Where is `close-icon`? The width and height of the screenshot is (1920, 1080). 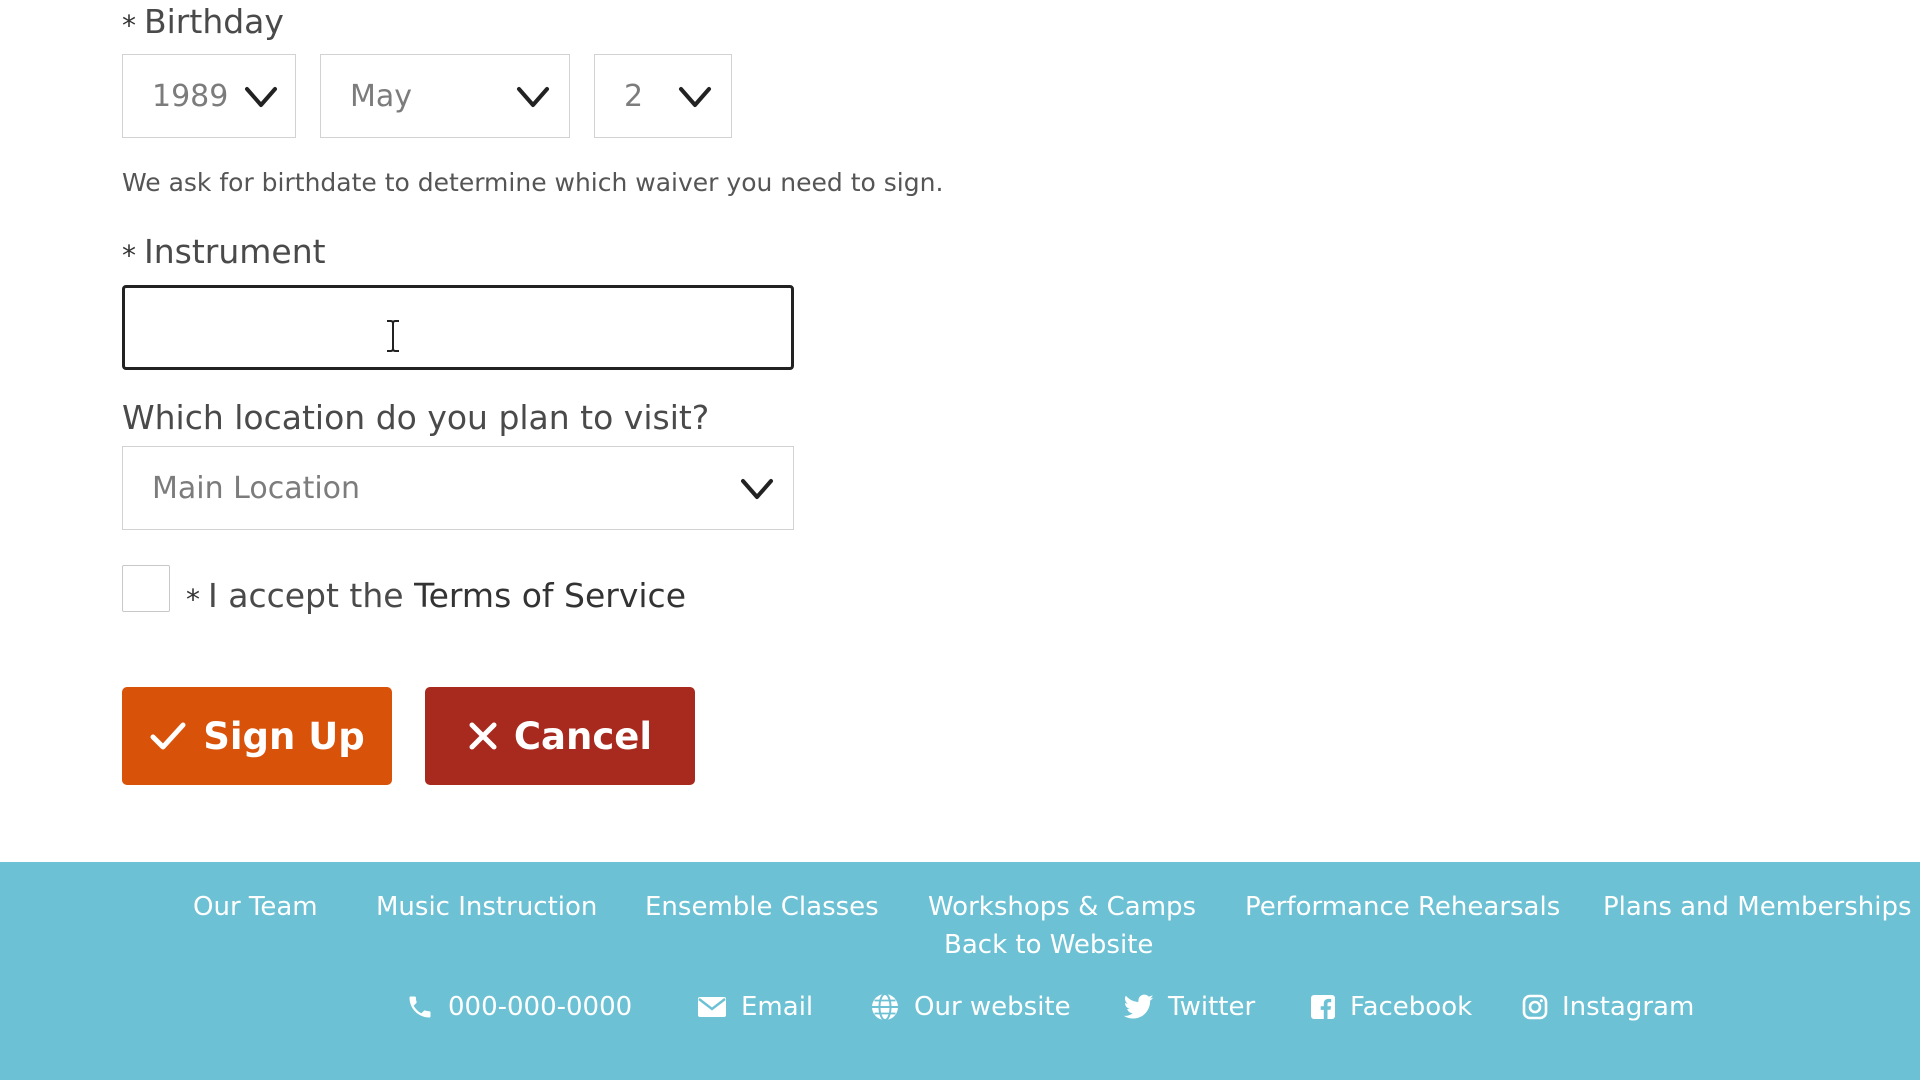
close-icon is located at coordinates (483, 736).